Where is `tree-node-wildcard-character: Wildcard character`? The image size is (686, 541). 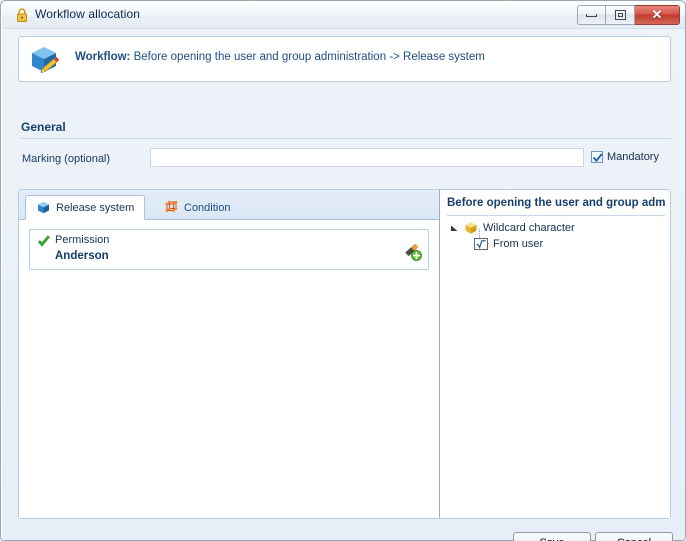 tree-node-wildcard-character: Wildcard character is located at coordinates (512, 228).